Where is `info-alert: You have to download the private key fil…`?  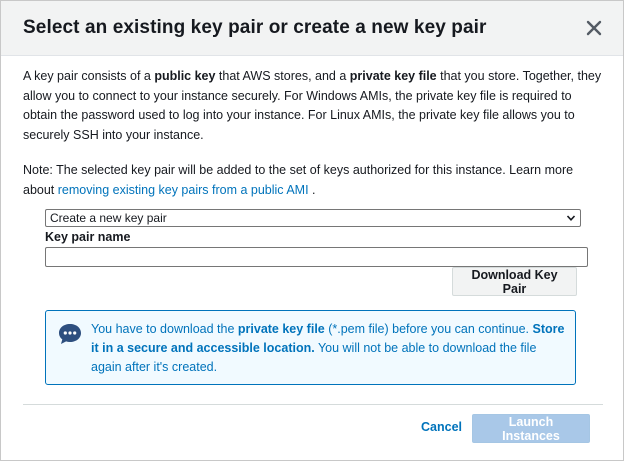
info-alert: You have to download the private key fil… is located at coordinates (310, 347).